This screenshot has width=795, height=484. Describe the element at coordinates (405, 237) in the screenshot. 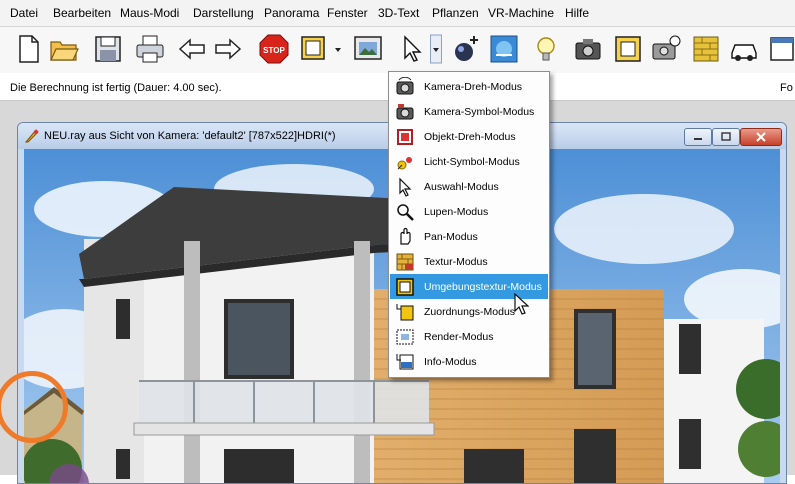

I see `hand-pan-icon` at that location.